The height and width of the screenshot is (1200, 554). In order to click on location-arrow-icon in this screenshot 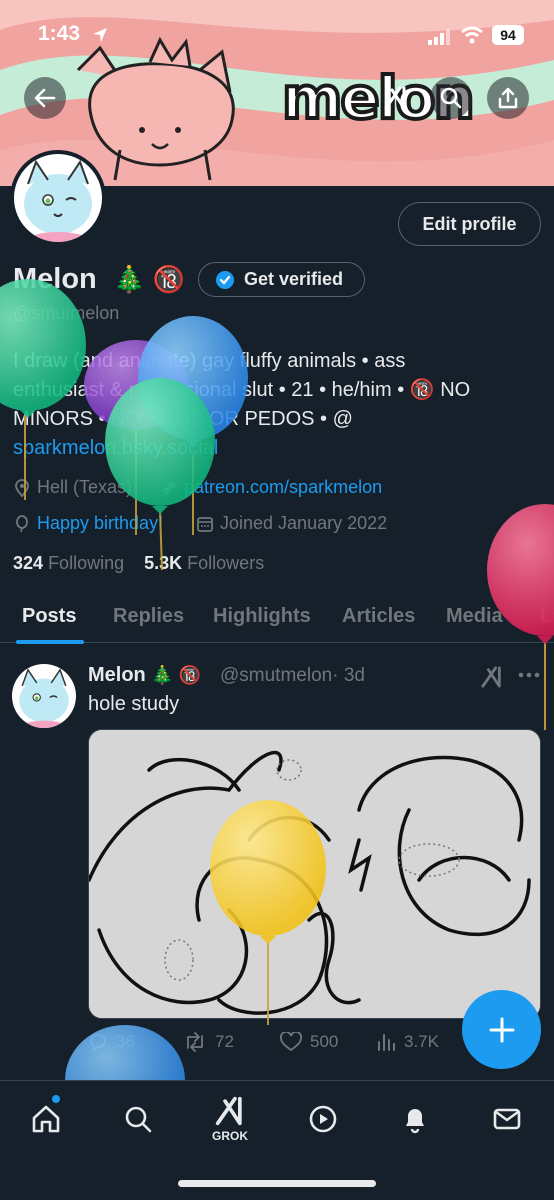, I will do `click(100, 35)`.